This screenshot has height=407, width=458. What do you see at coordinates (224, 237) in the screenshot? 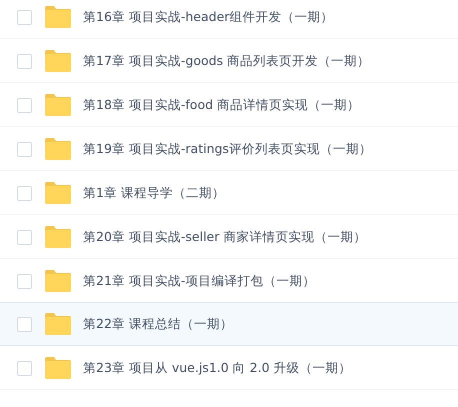
I see `folder-name: 第20章 项目实战-seller 商家详情页实现（一期）` at bounding box center [224, 237].